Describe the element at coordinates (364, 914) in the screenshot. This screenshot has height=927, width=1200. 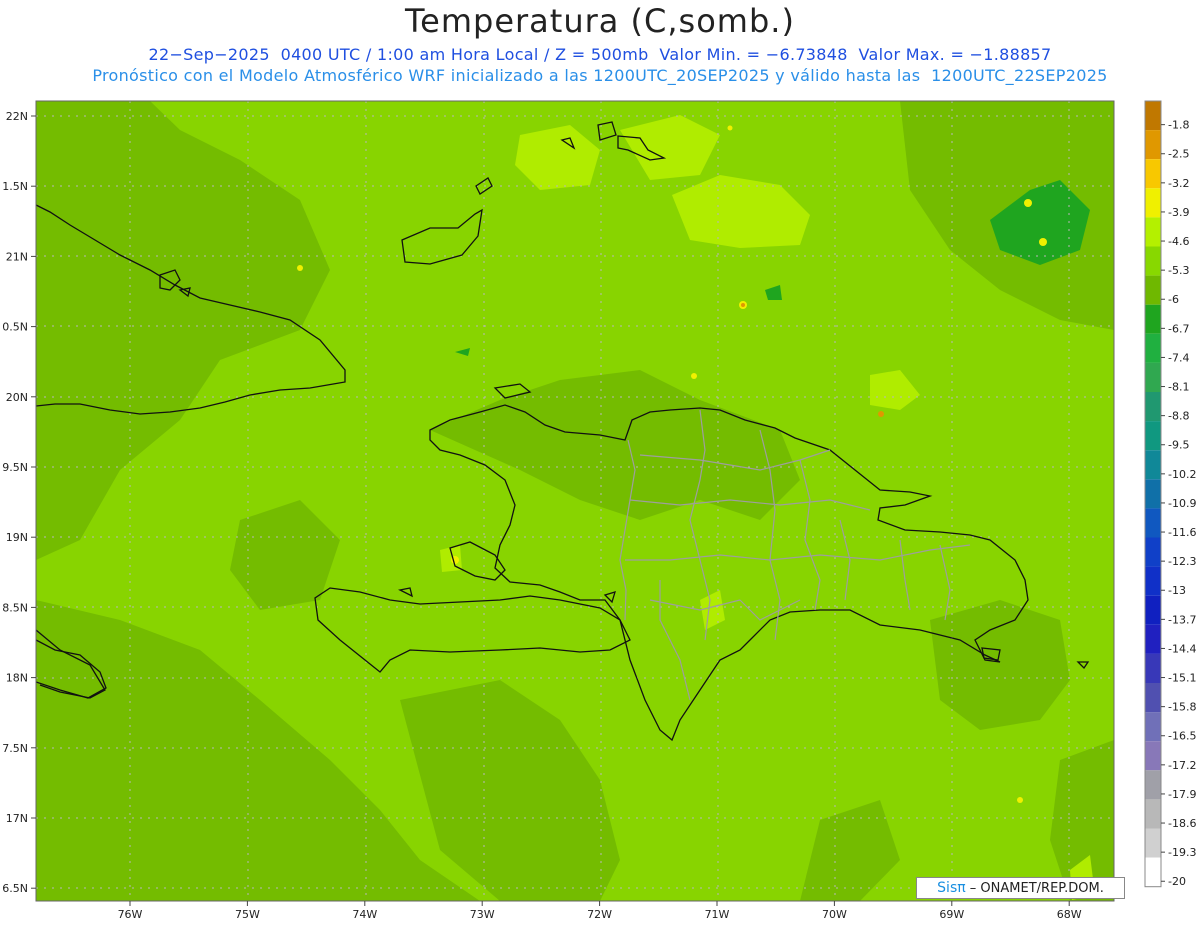
I see `lon-label: 74W` at that location.